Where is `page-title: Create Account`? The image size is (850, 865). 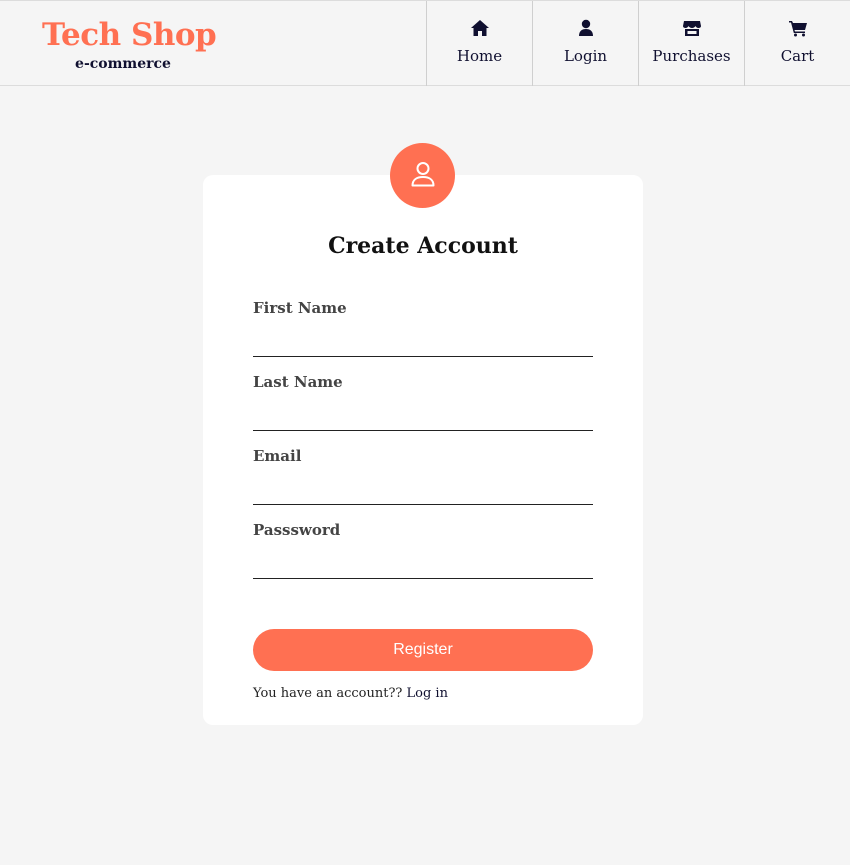
page-title: Create Account is located at coordinates (423, 246).